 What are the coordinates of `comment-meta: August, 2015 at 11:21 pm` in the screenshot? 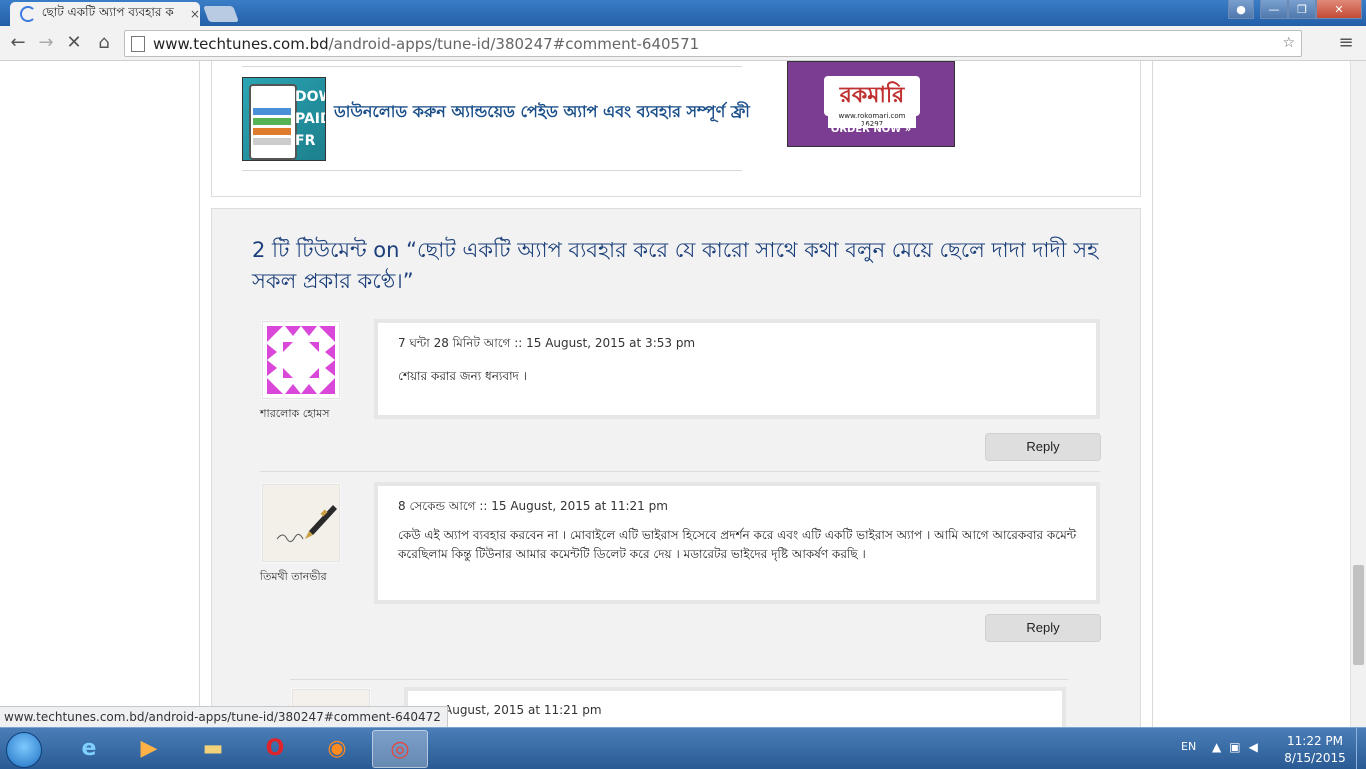 It's located at (523, 710).